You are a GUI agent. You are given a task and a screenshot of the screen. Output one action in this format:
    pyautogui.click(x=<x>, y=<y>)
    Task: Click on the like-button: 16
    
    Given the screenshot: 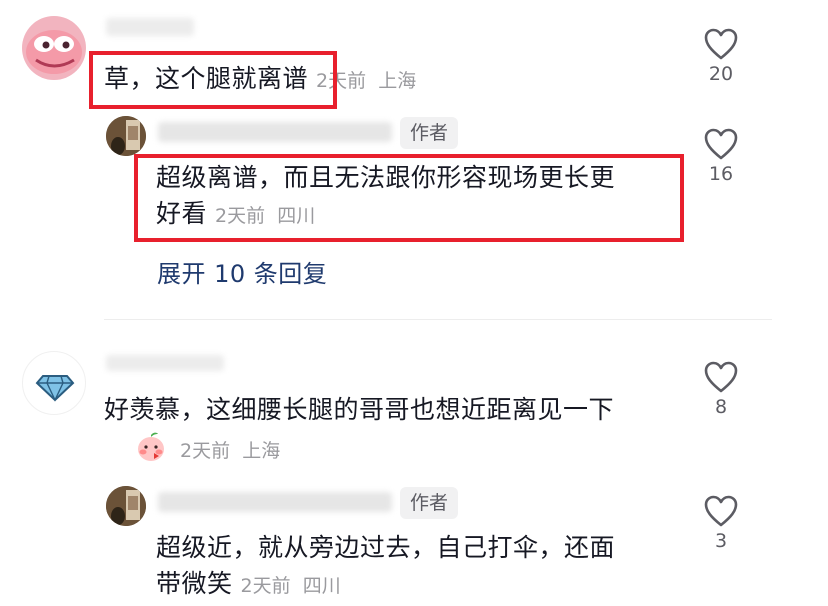 What is the action you would take?
    pyautogui.click(x=721, y=156)
    